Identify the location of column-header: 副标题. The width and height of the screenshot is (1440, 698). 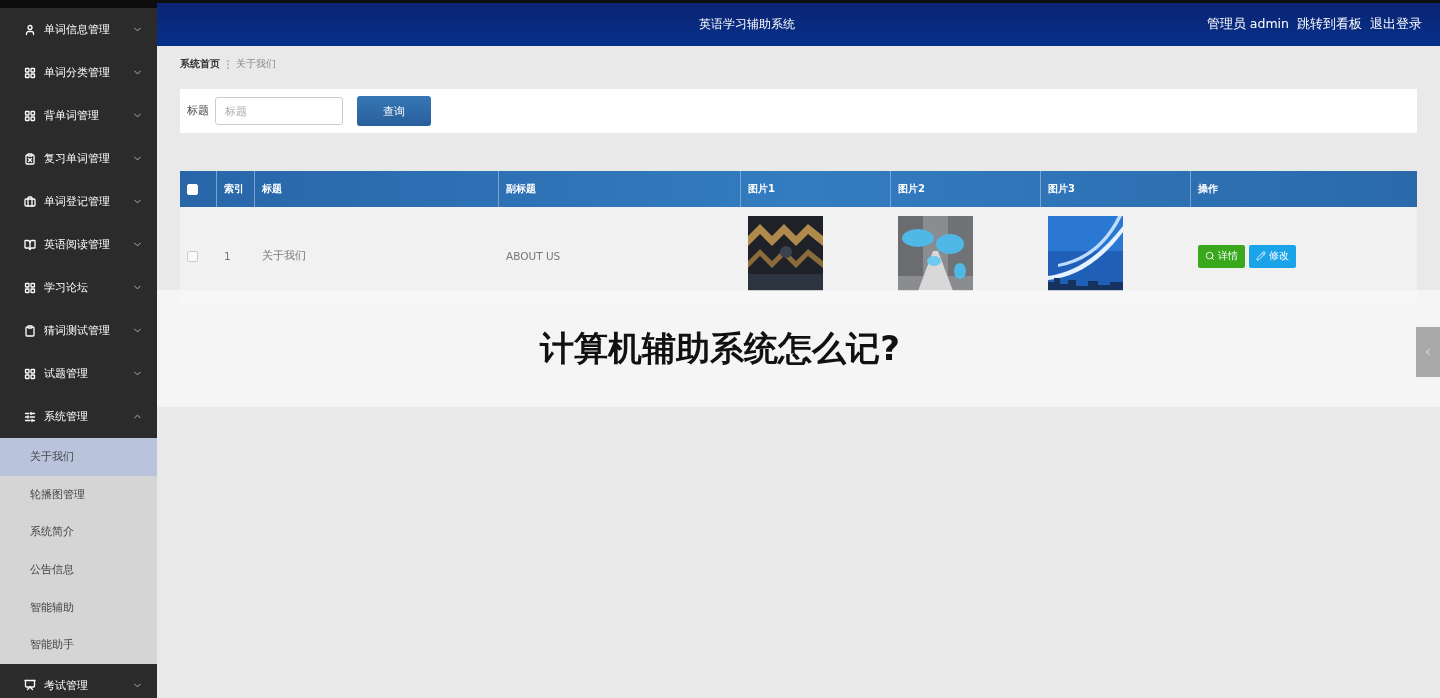
(521, 189).